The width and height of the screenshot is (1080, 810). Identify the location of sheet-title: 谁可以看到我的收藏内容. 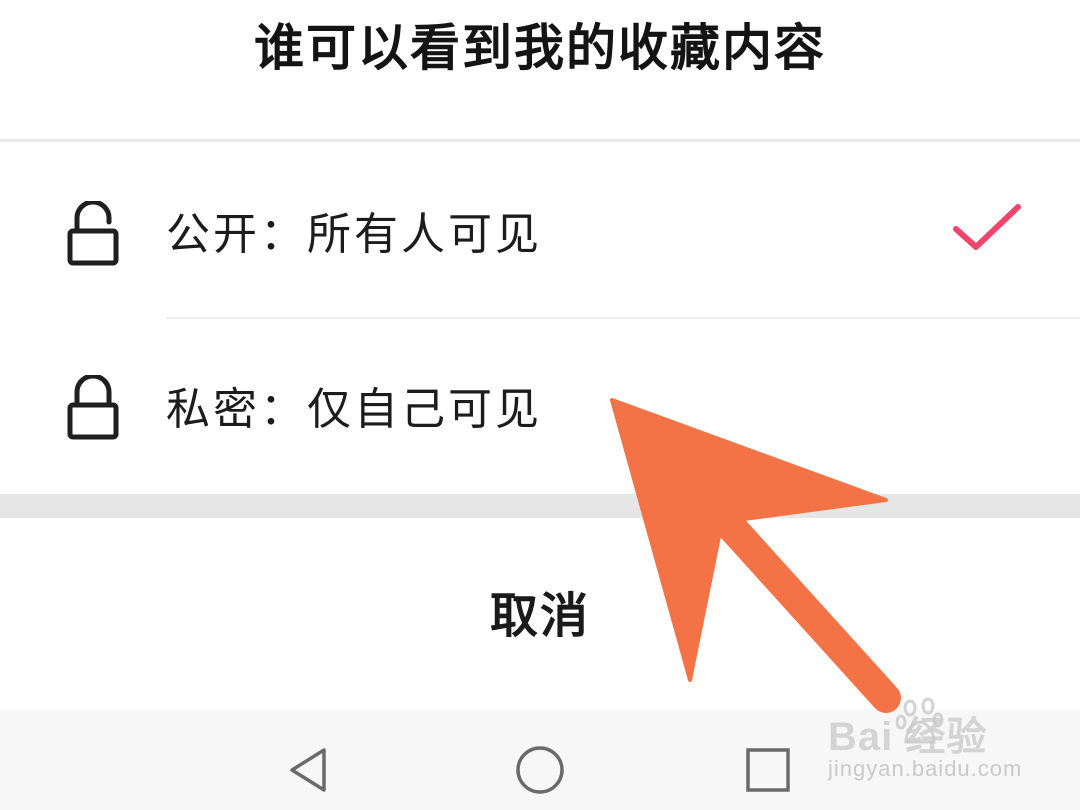
(540, 48).